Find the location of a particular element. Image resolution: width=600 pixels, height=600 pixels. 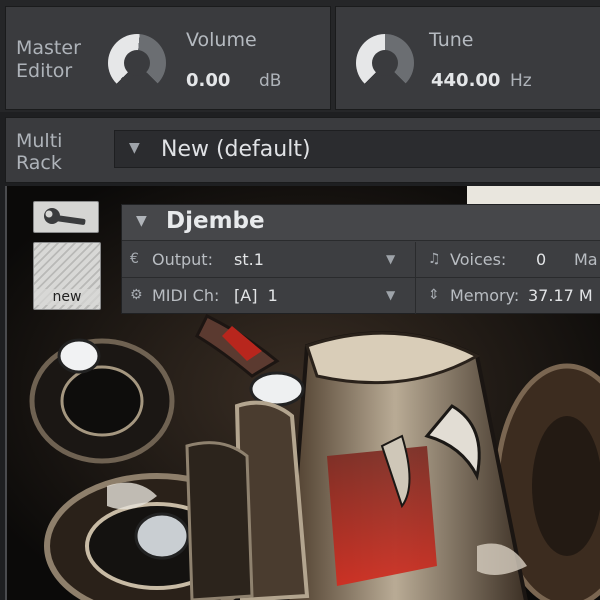

voices-icon: ♫ is located at coordinates (434, 259).